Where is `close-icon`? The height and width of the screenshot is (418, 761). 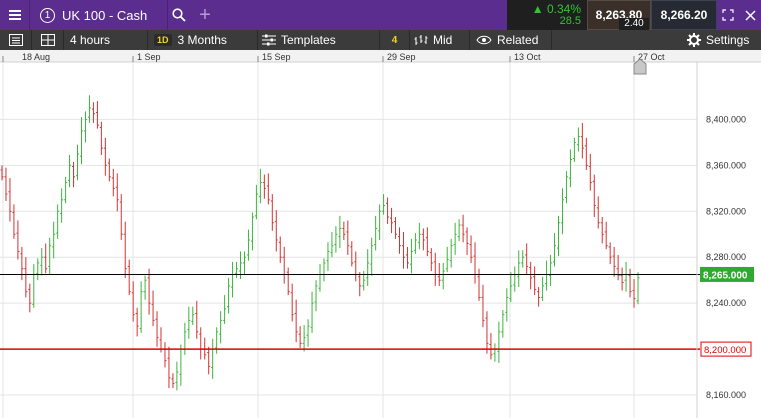
close-icon is located at coordinates (750, 15).